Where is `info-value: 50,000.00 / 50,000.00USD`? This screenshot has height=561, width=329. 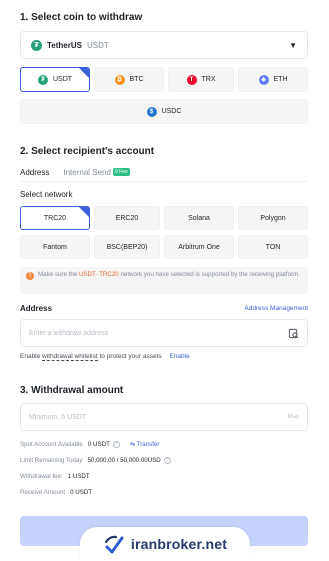
info-value: 50,000.00 / 50,000.00USD is located at coordinates (124, 460).